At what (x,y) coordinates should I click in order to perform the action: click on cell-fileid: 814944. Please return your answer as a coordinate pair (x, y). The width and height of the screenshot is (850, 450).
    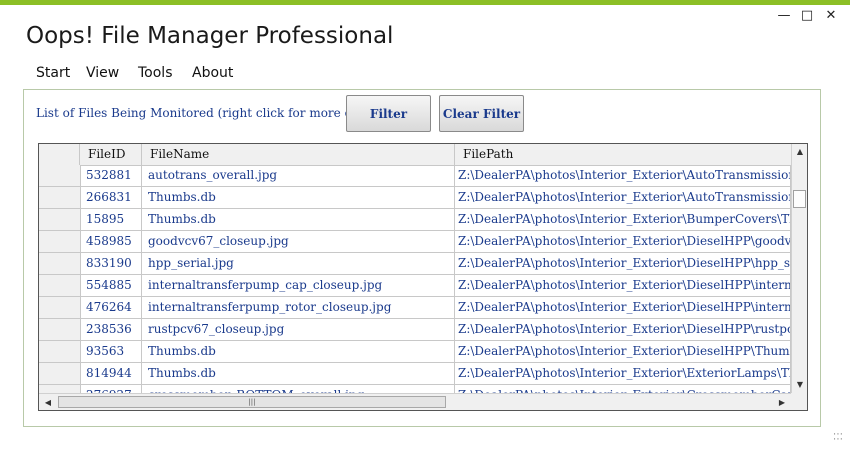
    Looking at the image, I should click on (111, 373).